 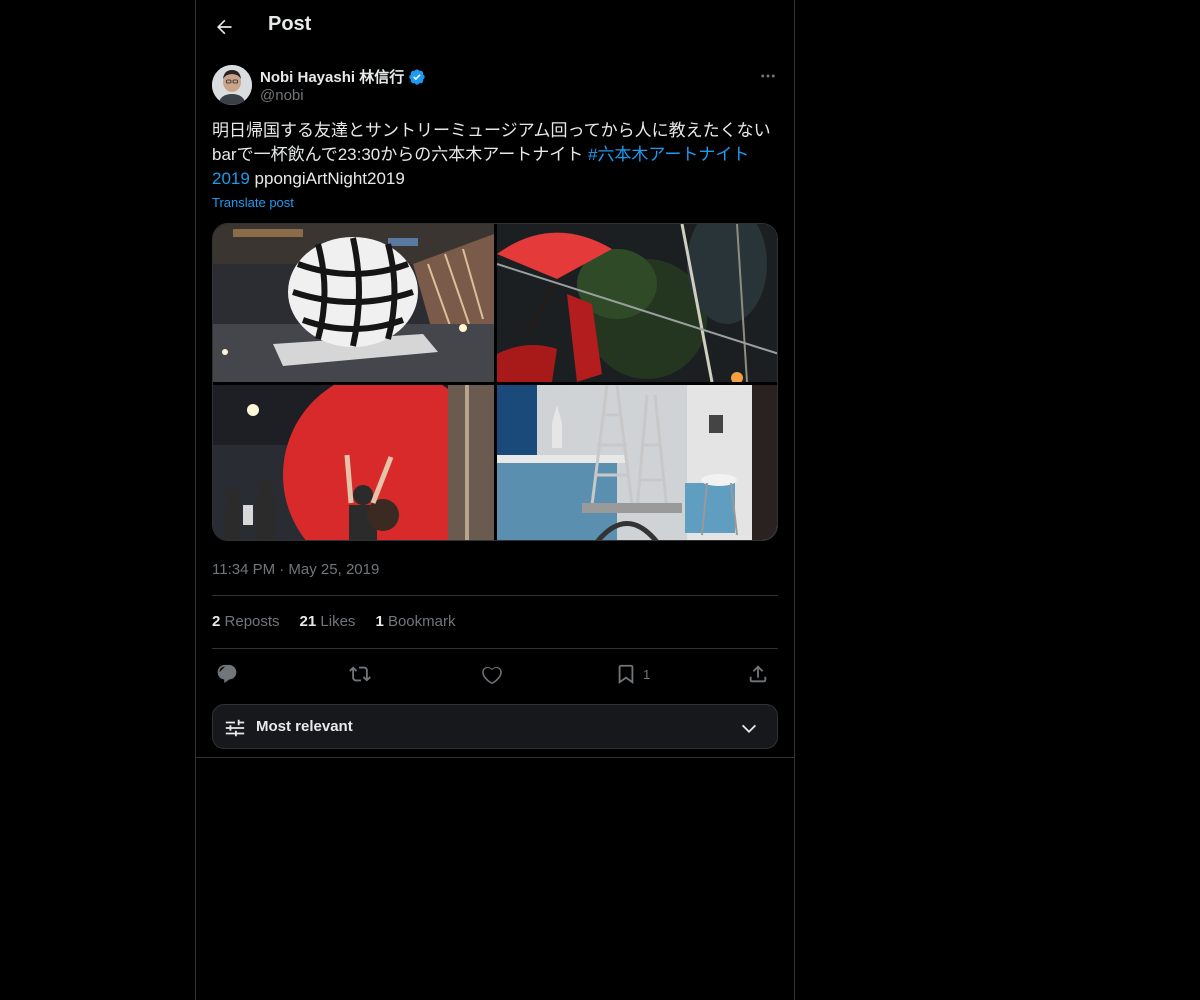 What do you see at coordinates (647, 674) in the screenshot?
I see `bookmark-count: 1` at bounding box center [647, 674].